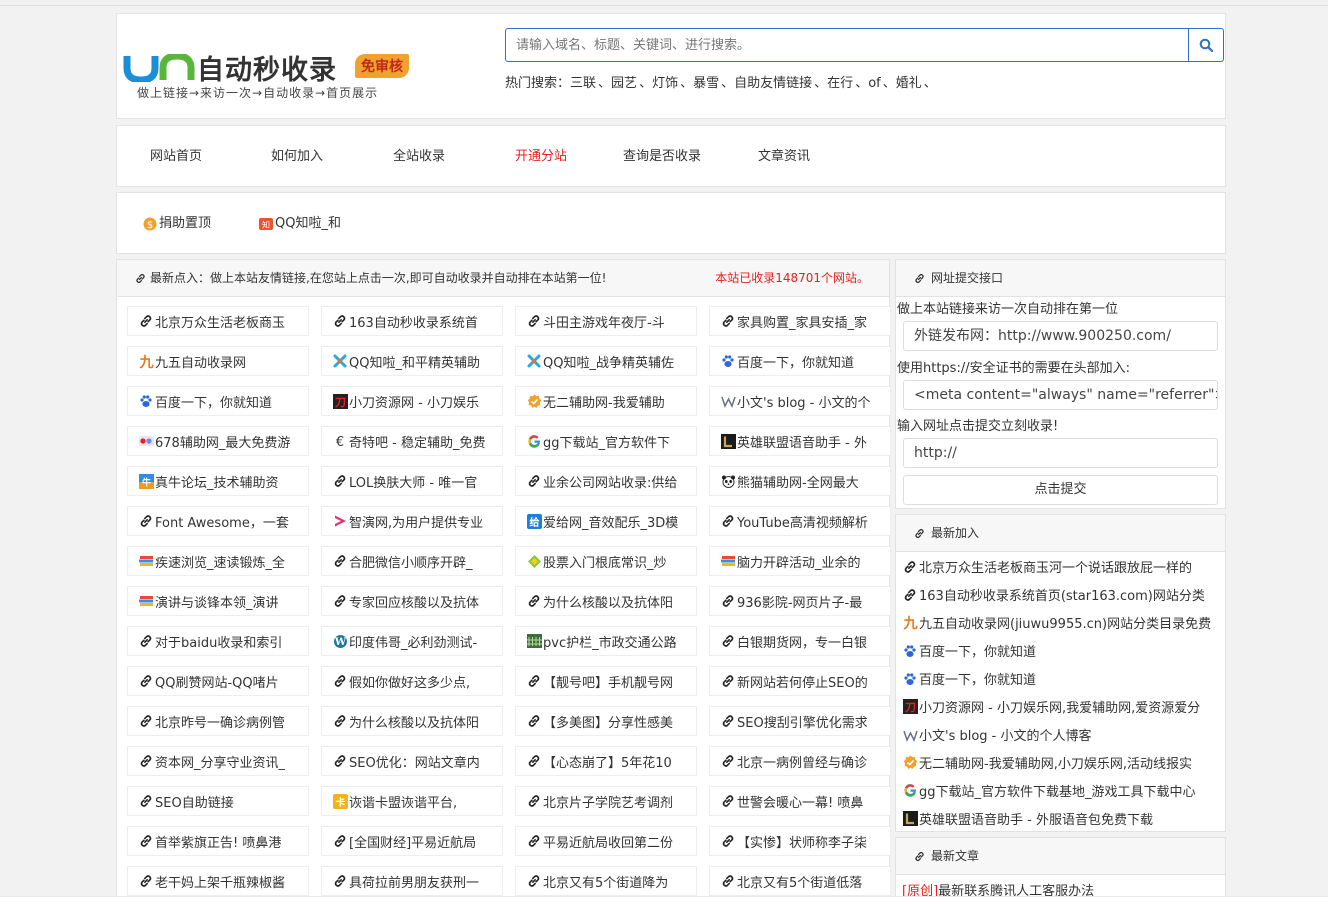 The image size is (1328, 904). Describe the element at coordinates (412, 801) in the screenshot. I see `site-link-cell: 卡诙谐卡盟诙谐平台,` at that location.